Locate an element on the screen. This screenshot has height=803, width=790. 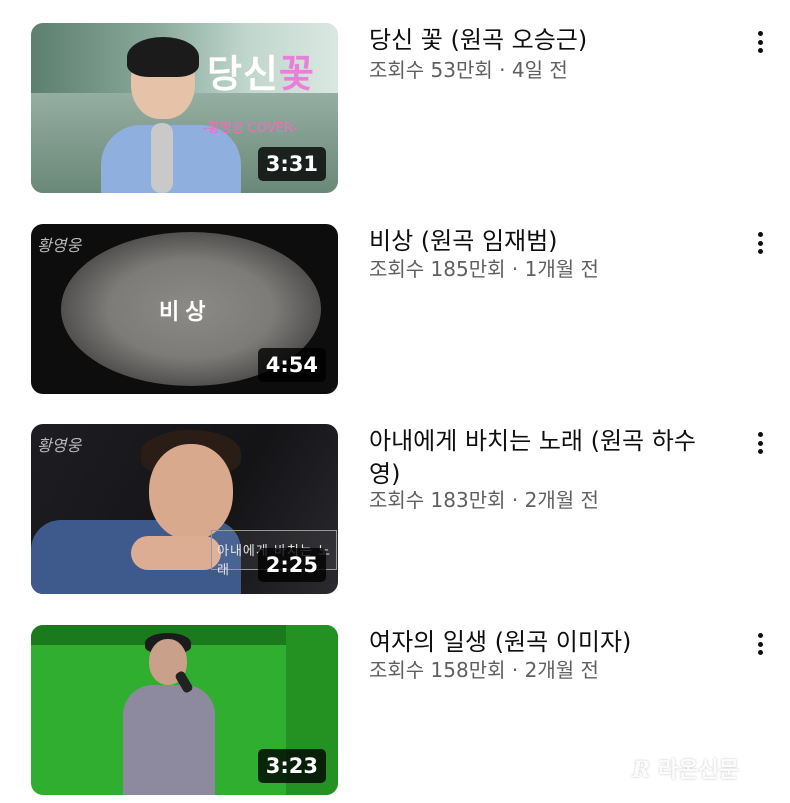
thumbnail-subtitle: -황영웅 COVER- is located at coordinates (250, 128).